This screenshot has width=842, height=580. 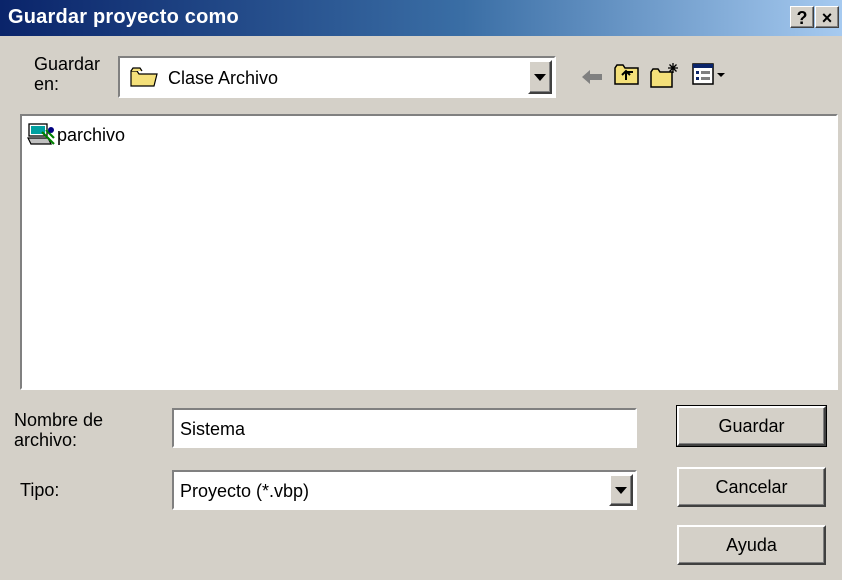 What do you see at coordinates (404, 428) in the screenshot?
I see `filename-input: Sistema` at bounding box center [404, 428].